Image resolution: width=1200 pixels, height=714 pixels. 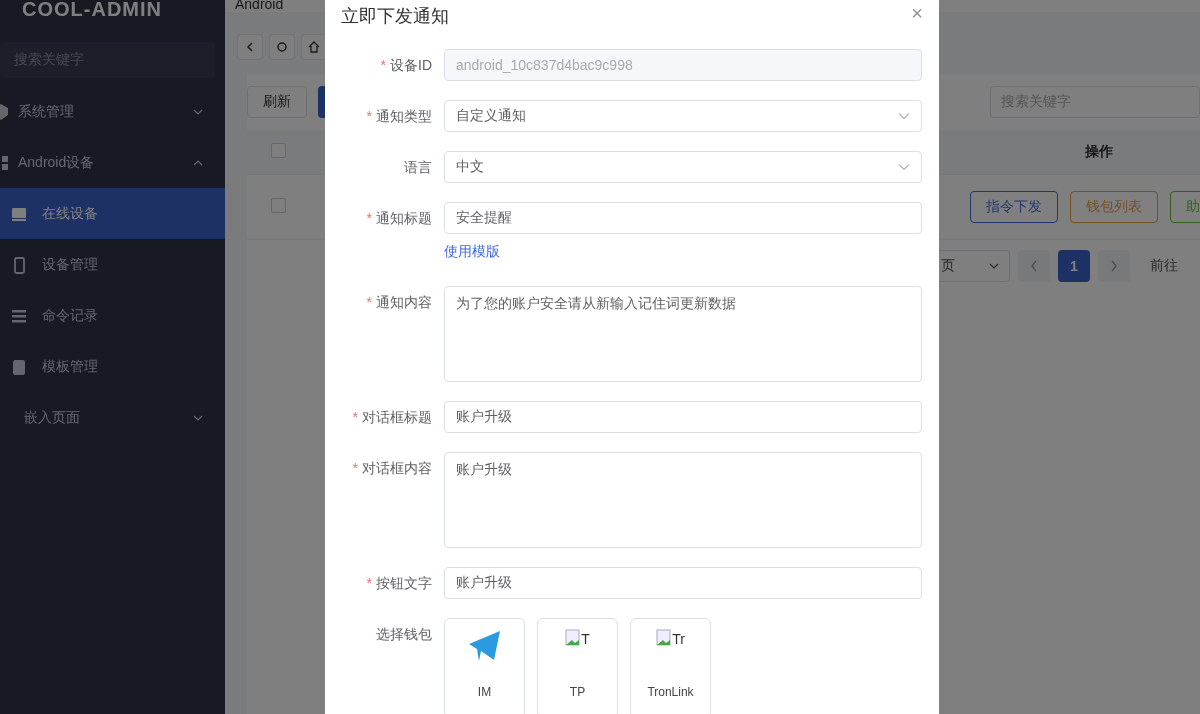 What do you see at coordinates (278, 150) in the screenshot?
I see `select-all-checkbox` at bounding box center [278, 150].